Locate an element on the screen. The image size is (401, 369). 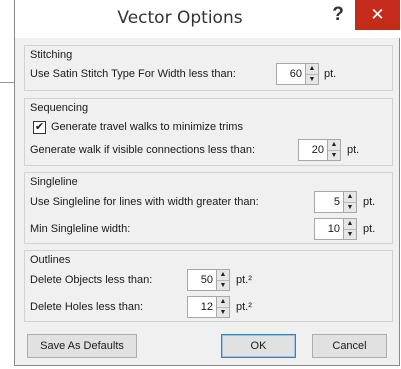
sequencing-group-title: Sequencing is located at coordinates (59, 108).